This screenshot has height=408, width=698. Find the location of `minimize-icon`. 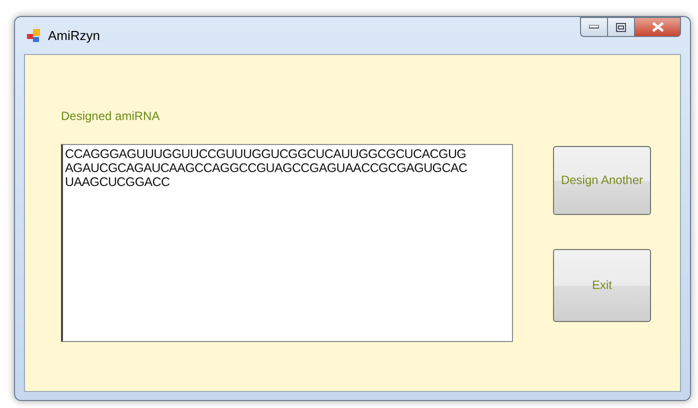

minimize-icon is located at coordinates (594, 27).